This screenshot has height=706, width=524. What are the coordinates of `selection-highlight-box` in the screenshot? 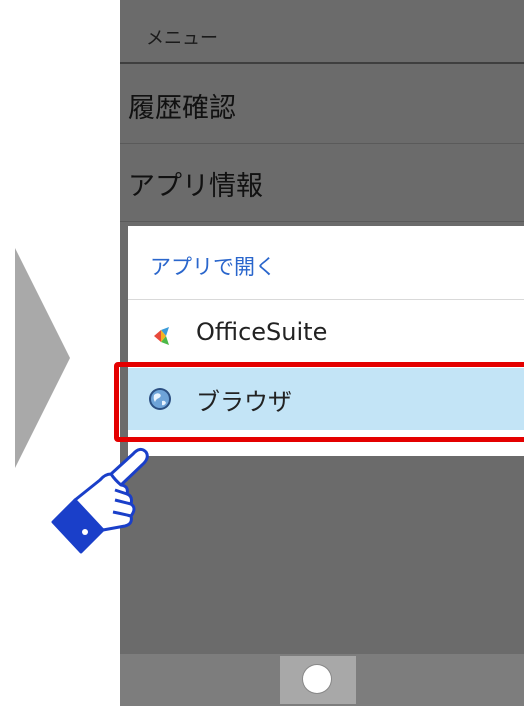 It's located at (319, 402).